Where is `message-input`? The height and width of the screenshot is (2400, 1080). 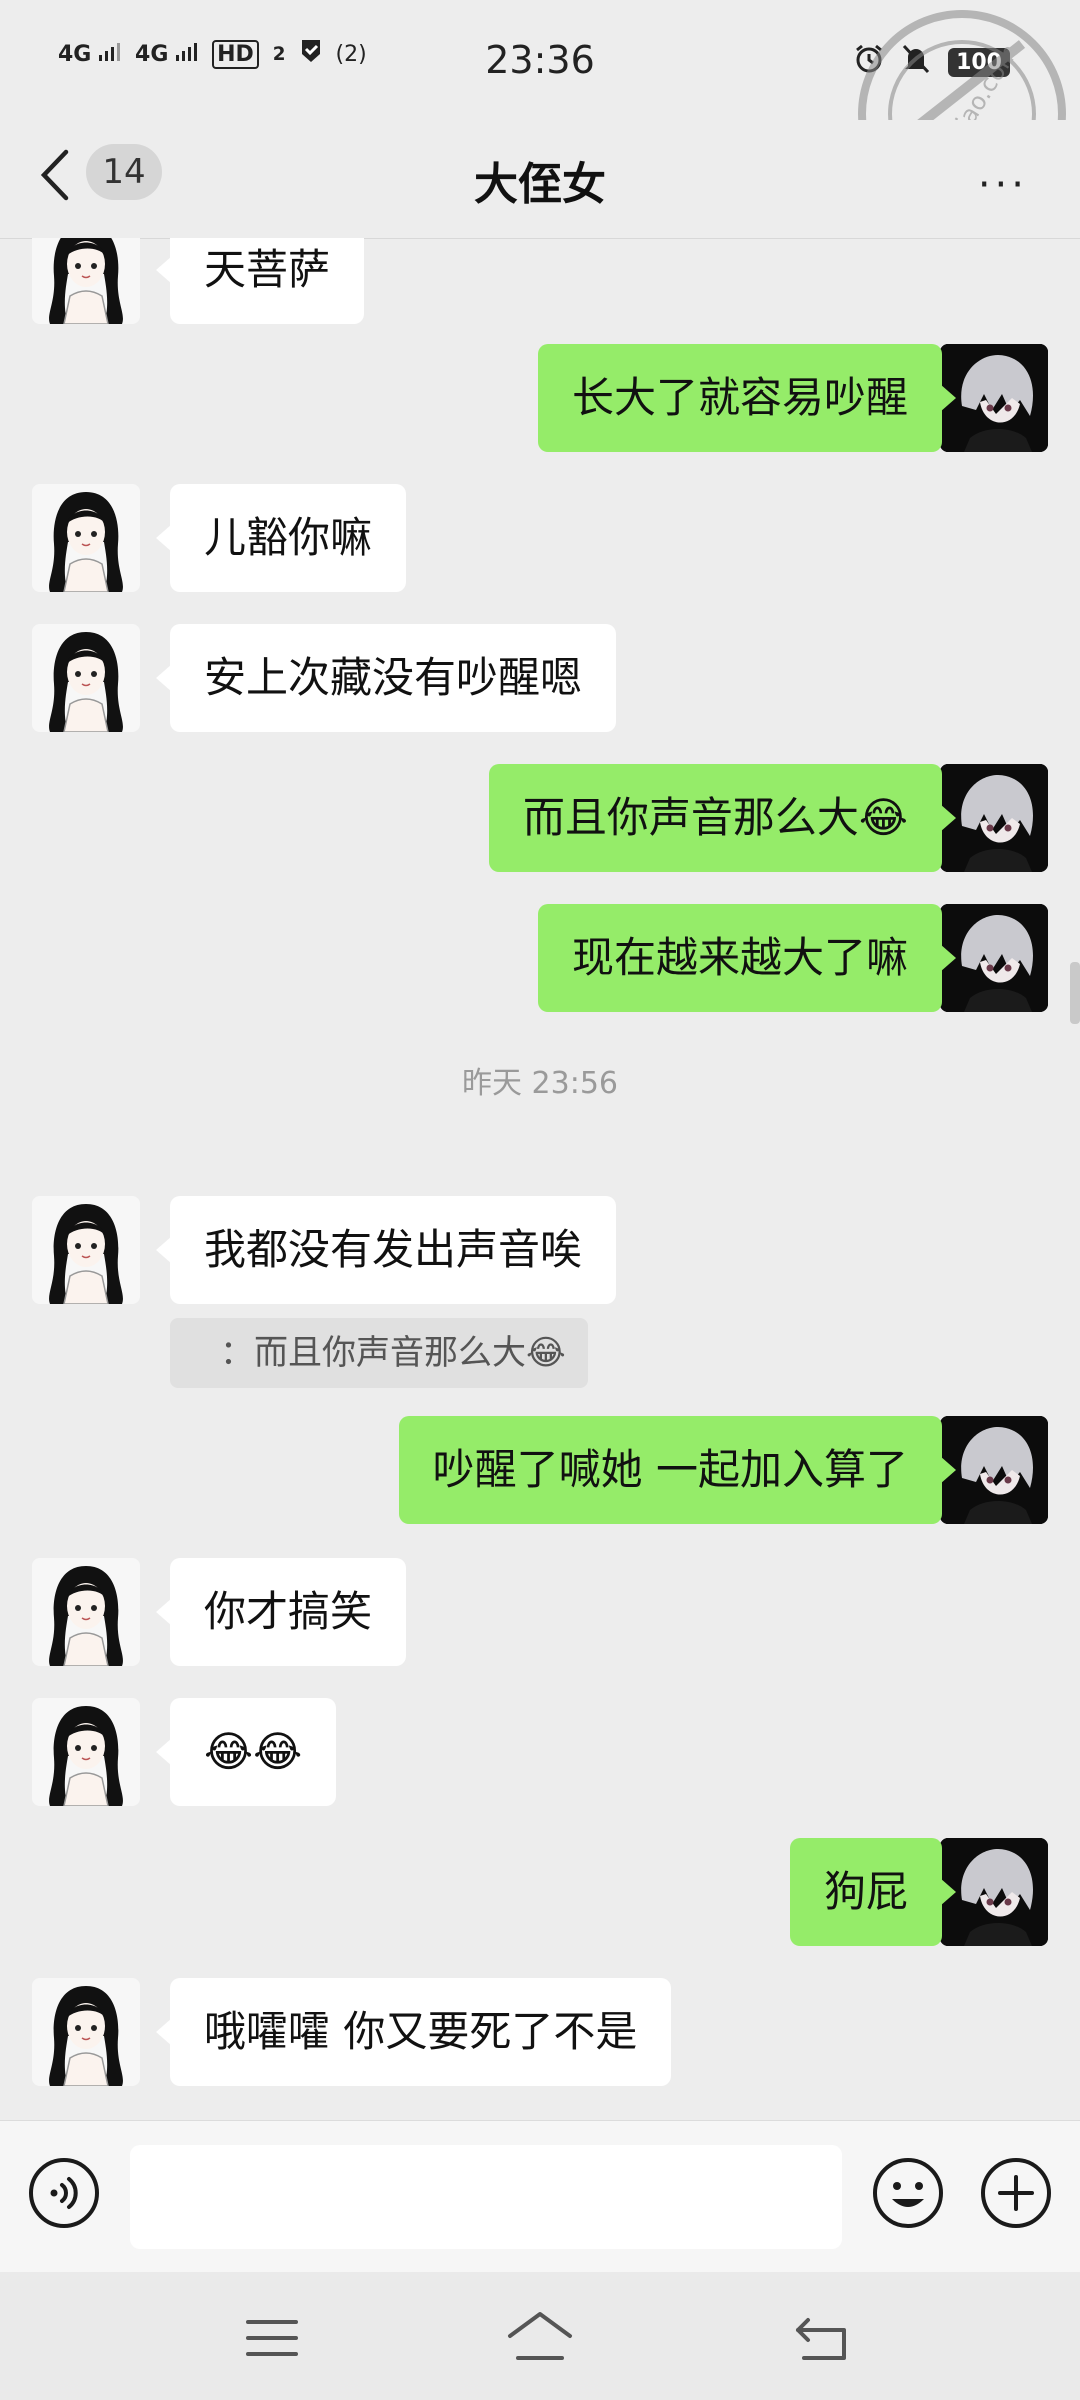
message-input is located at coordinates (486, 2197).